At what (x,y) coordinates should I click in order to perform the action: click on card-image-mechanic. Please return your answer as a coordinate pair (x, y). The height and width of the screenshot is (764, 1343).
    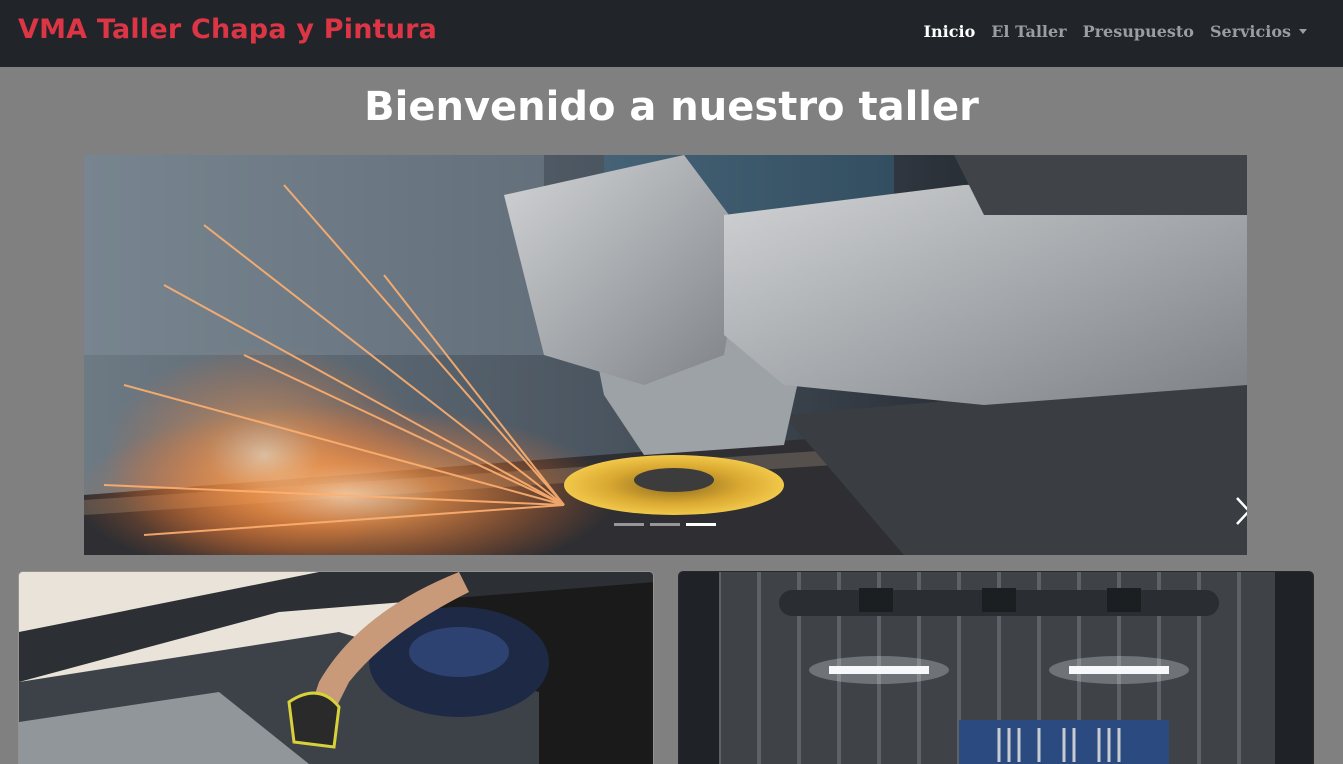
    Looking at the image, I should click on (336, 668).